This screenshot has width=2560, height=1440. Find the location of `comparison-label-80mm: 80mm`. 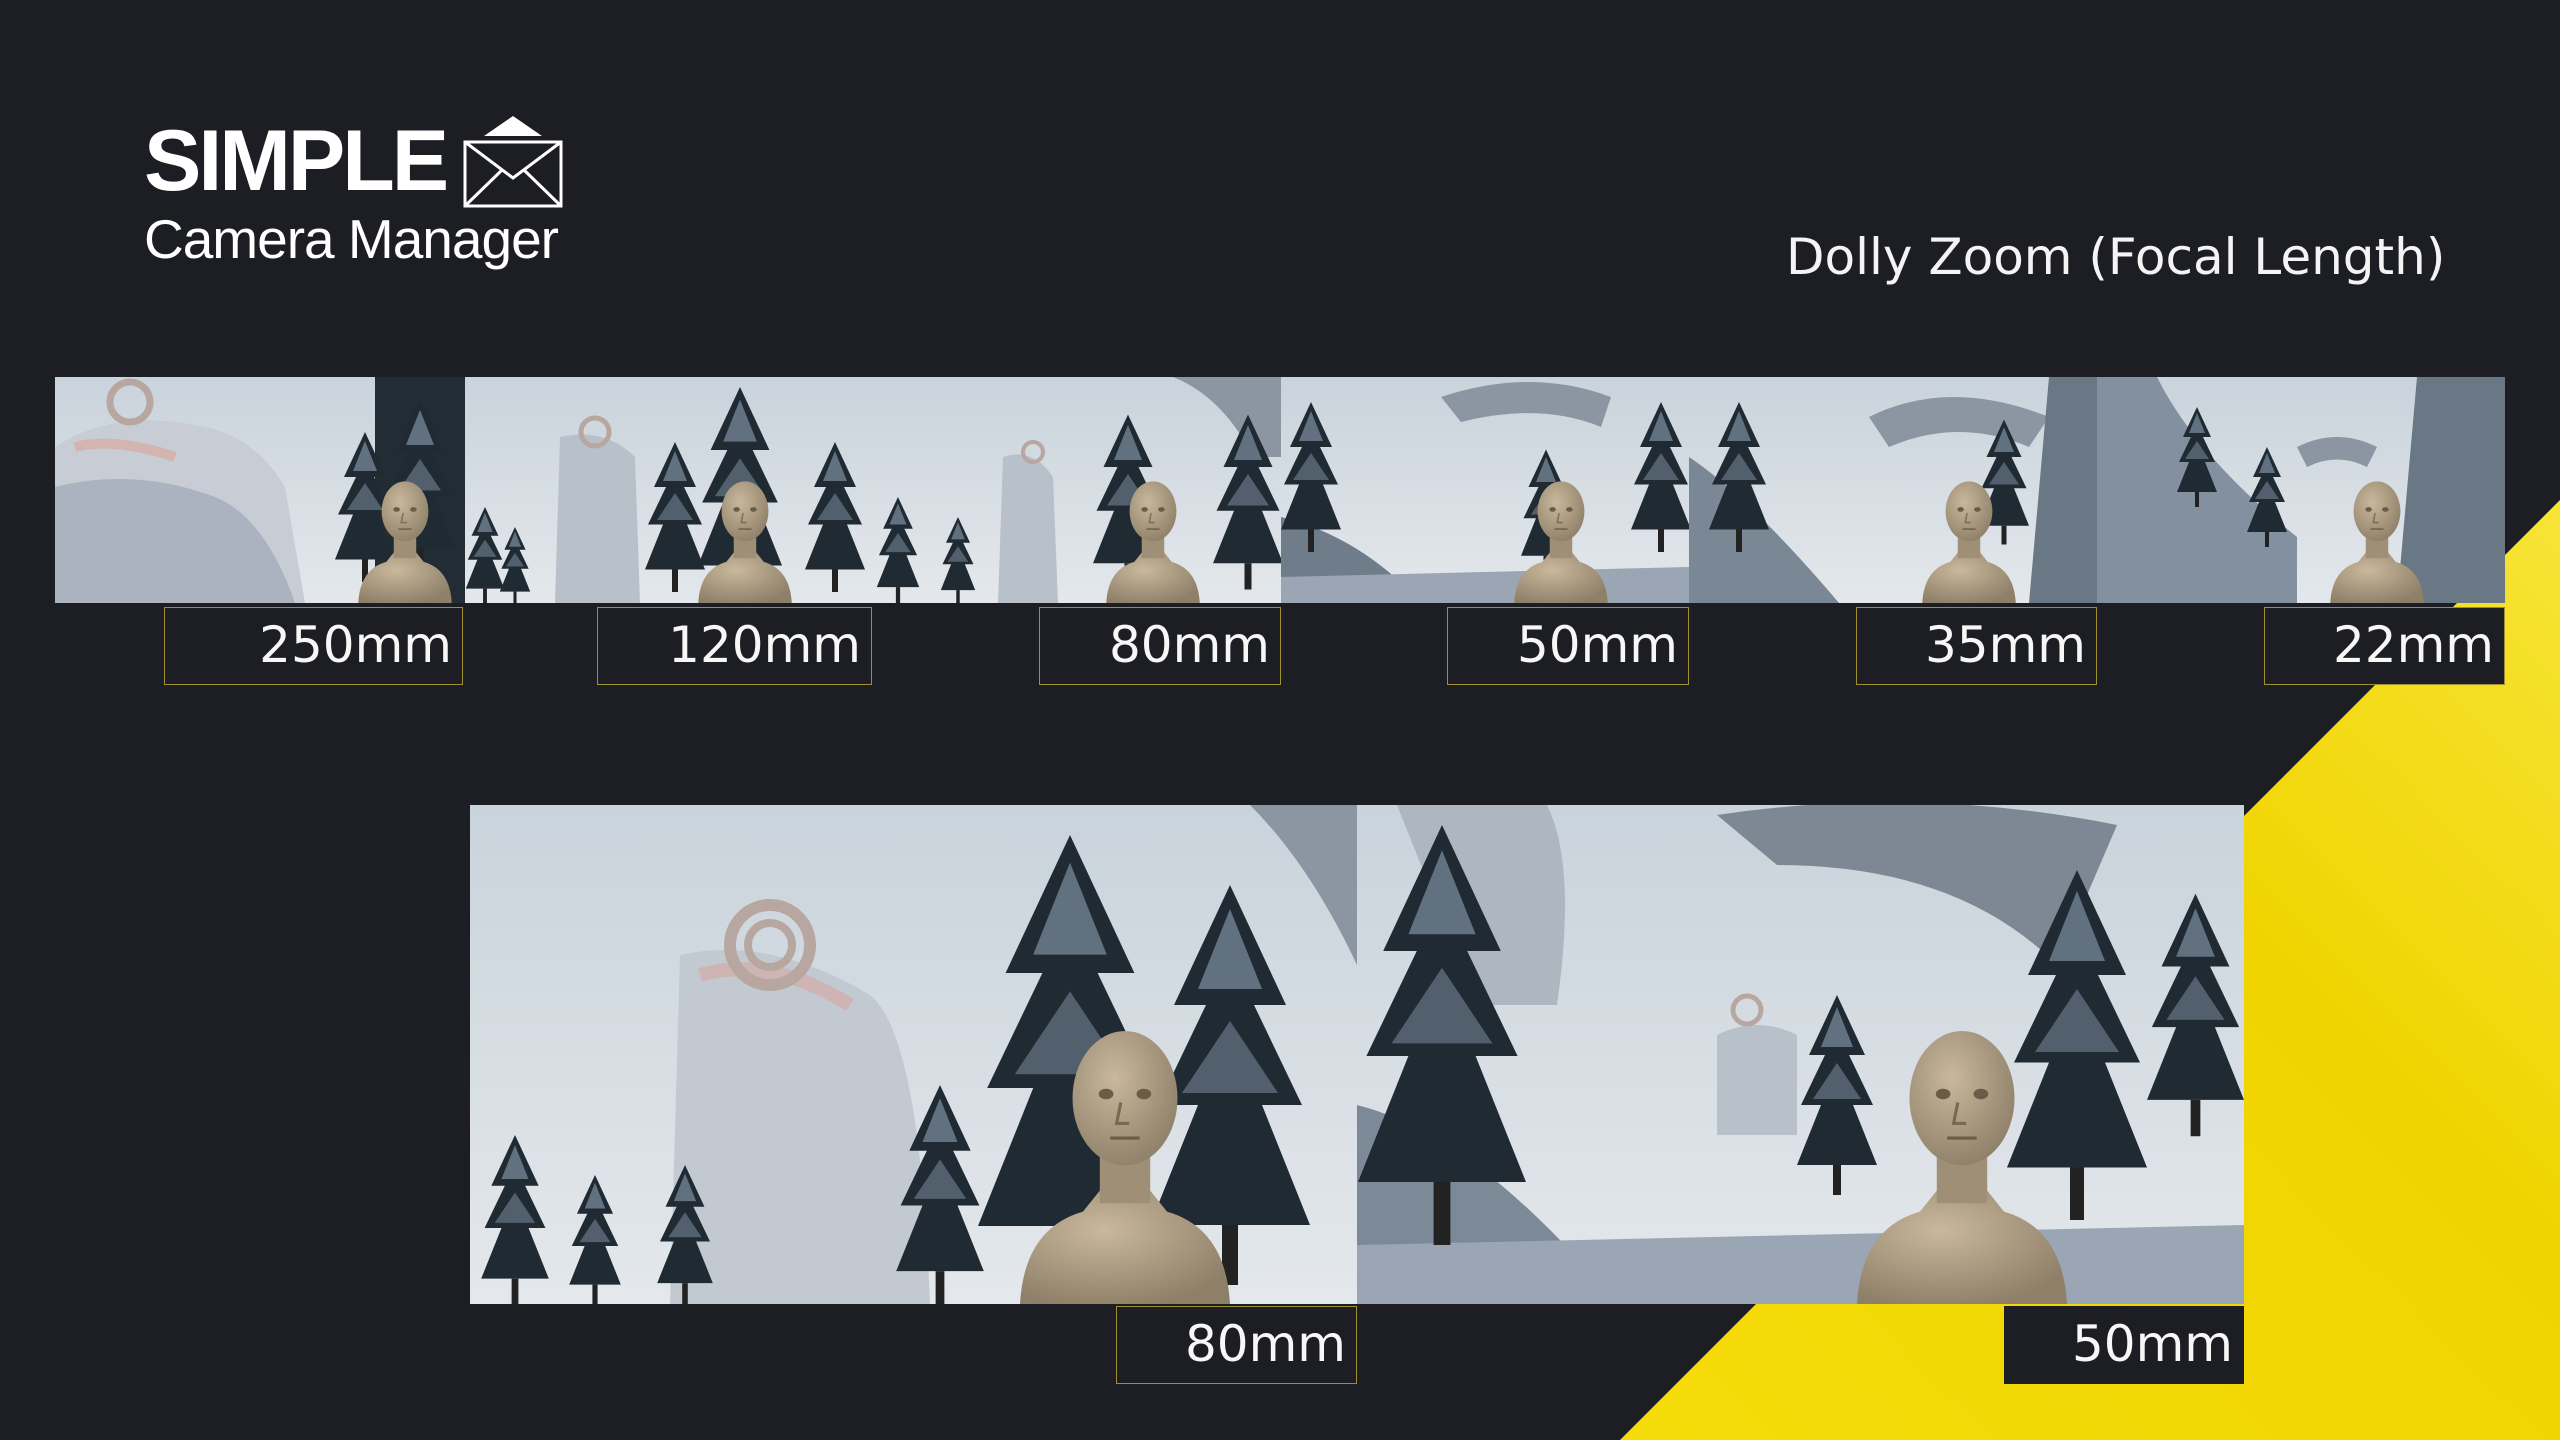

comparison-label-80mm: 80mm is located at coordinates (1236, 1345).